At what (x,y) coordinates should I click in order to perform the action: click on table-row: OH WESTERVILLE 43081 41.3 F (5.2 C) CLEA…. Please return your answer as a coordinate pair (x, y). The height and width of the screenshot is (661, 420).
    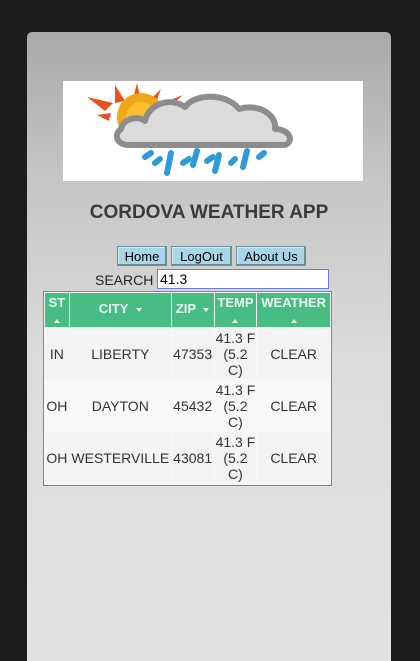
    Looking at the image, I should click on (187, 457).